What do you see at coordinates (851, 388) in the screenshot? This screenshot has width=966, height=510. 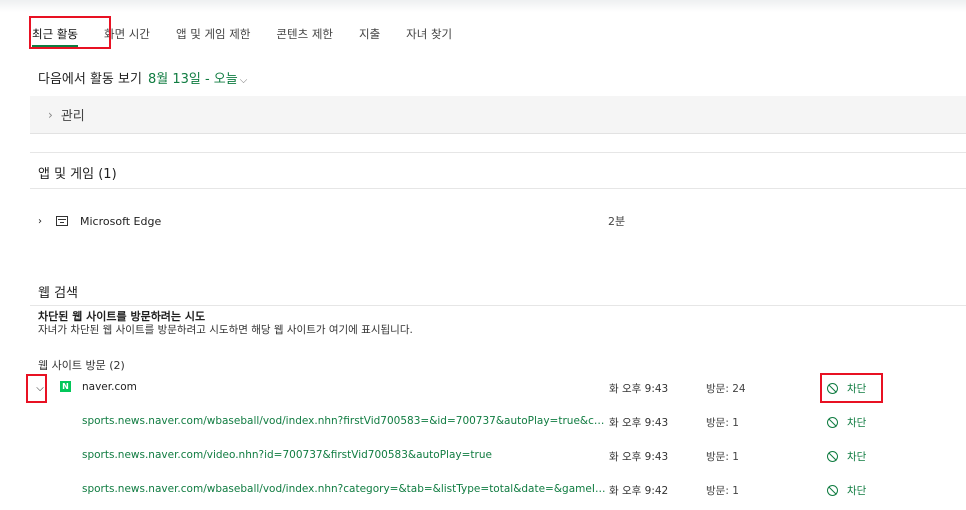 I see `highlight-box-block` at bounding box center [851, 388].